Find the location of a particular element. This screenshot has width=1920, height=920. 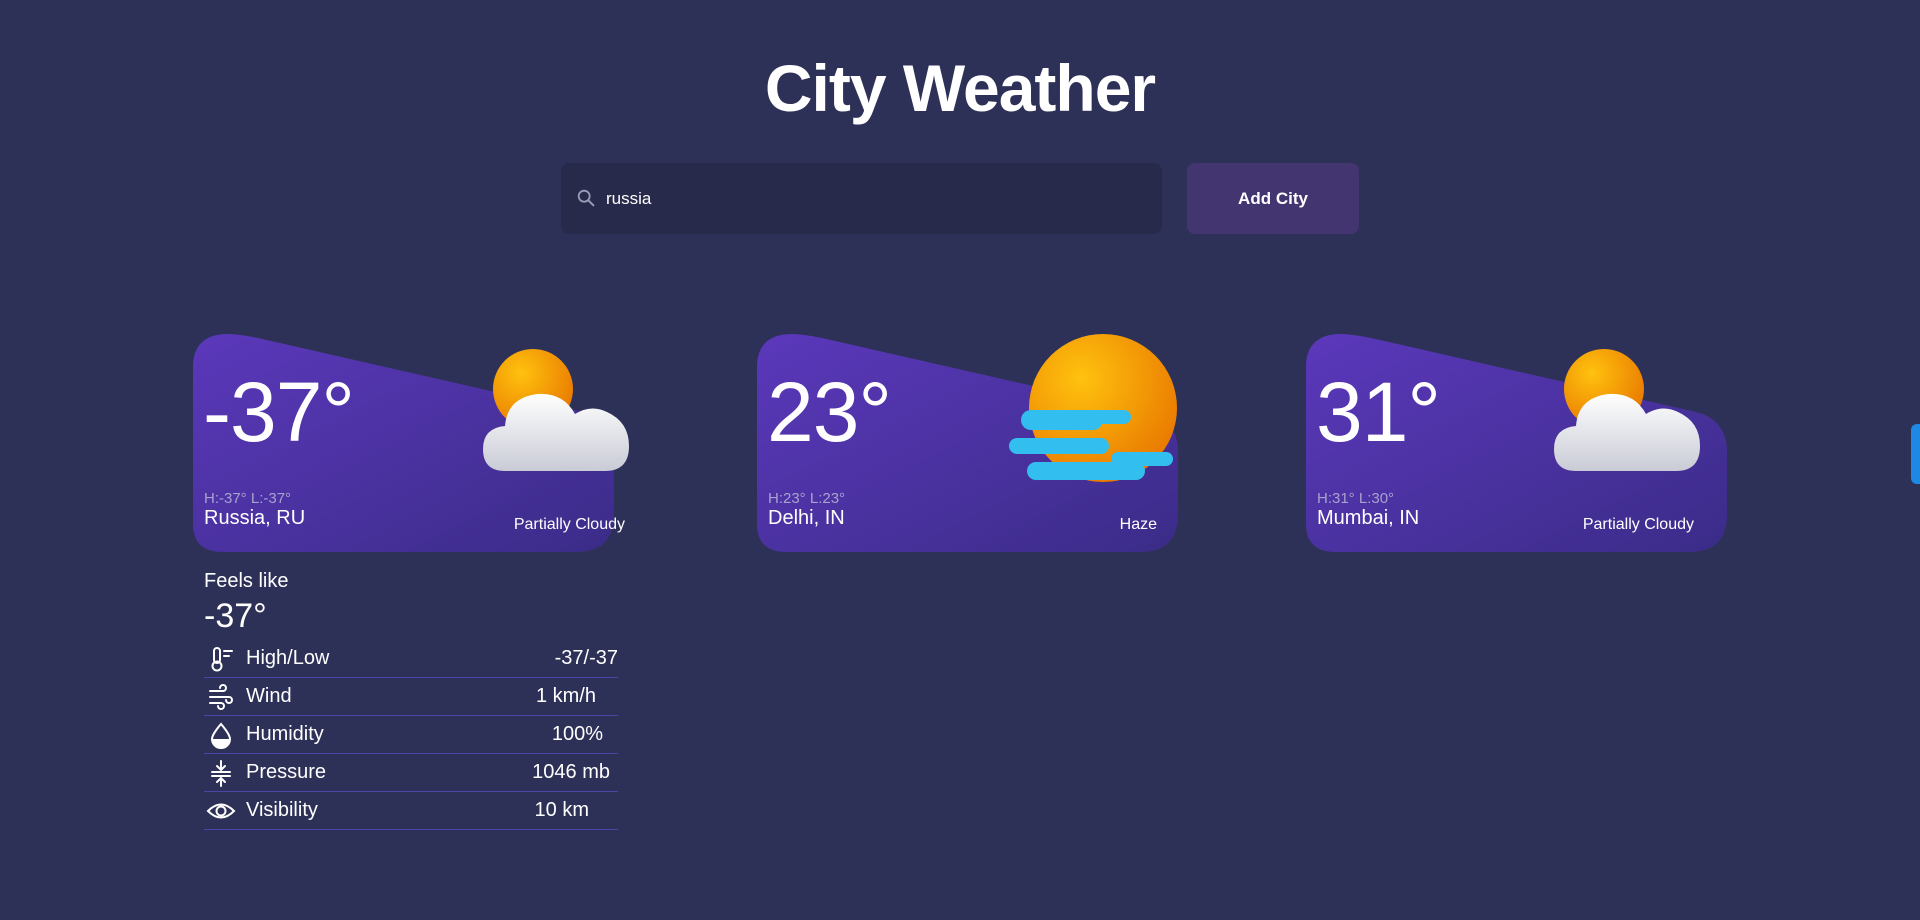

card-condition: Haze is located at coordinates (1138, 524).